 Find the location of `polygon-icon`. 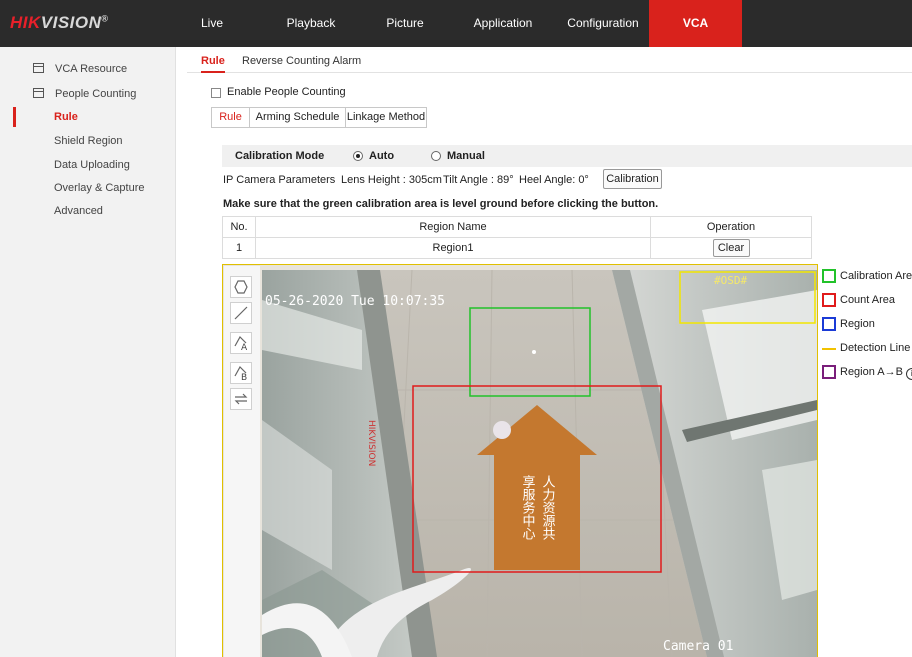

polygon-icon is located at coordinates (241, 287).